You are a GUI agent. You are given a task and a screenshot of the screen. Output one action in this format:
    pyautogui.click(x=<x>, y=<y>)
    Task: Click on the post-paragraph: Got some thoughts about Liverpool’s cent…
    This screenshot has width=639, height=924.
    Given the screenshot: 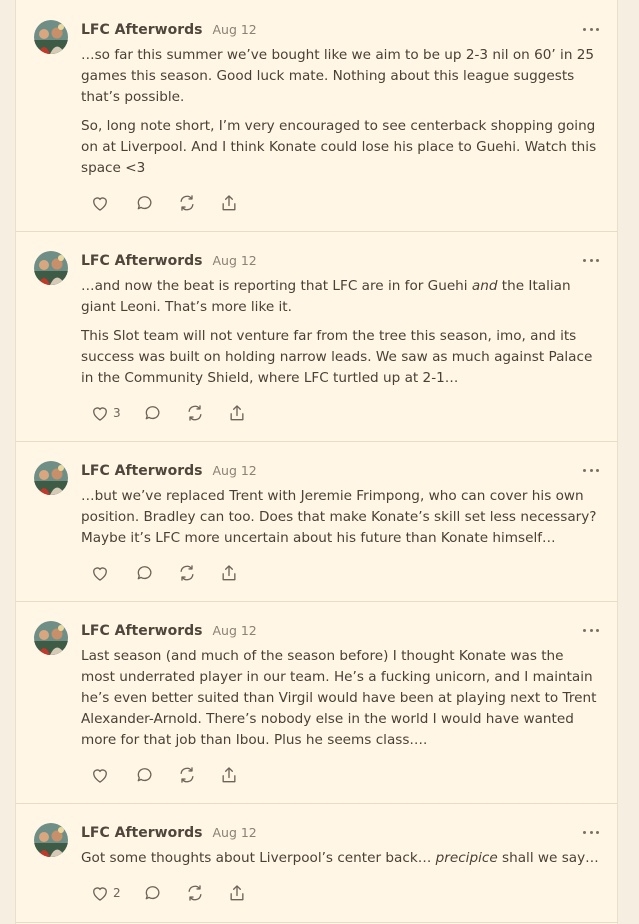 What is the action you would take?
    pyautogui.click(x=341, y=858)
    